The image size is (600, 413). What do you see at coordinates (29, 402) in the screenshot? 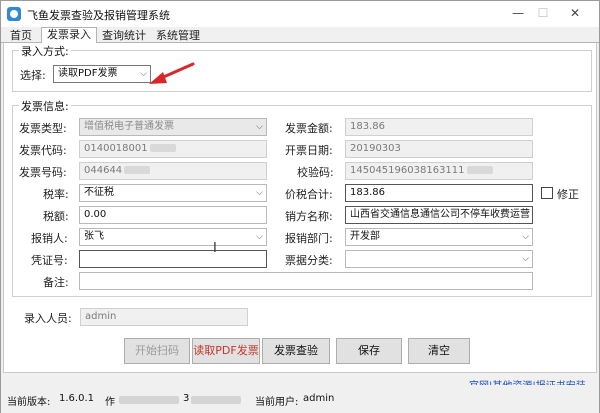
I see `version-label: 当前版本:` at bounding box center [29, 402].